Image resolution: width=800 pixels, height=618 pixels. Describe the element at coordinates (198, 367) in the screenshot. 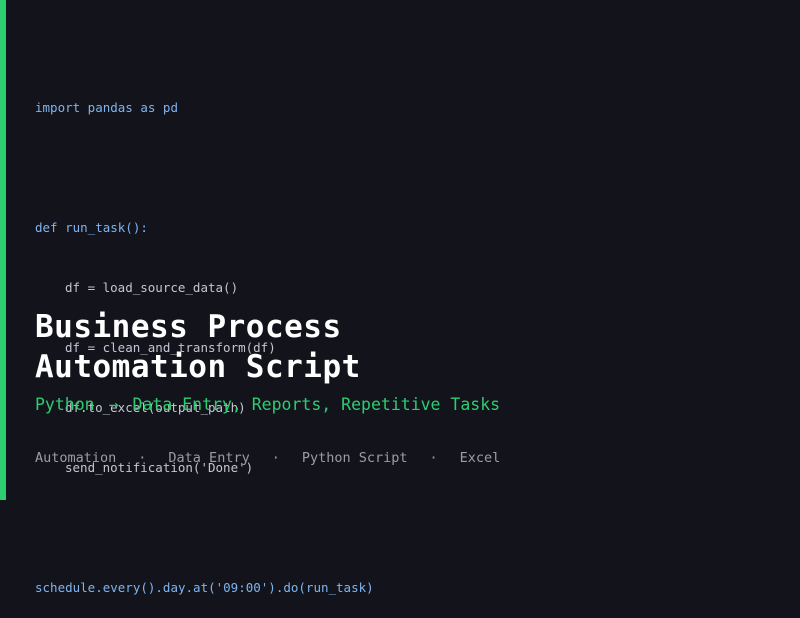

I see `title-line-2: Automation Script` at that location.